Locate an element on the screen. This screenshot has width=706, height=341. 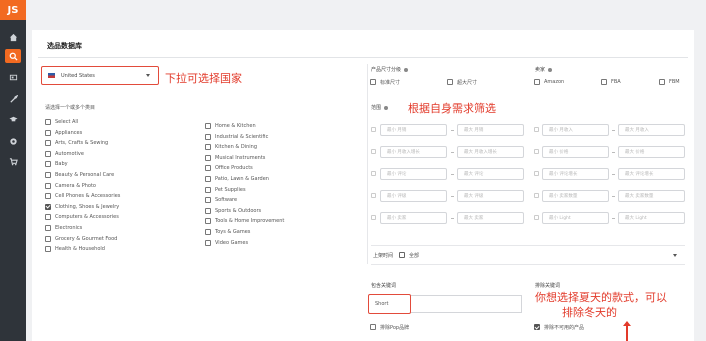
category-checkbox: Musical Instruments is located at coordinates (235, 158).